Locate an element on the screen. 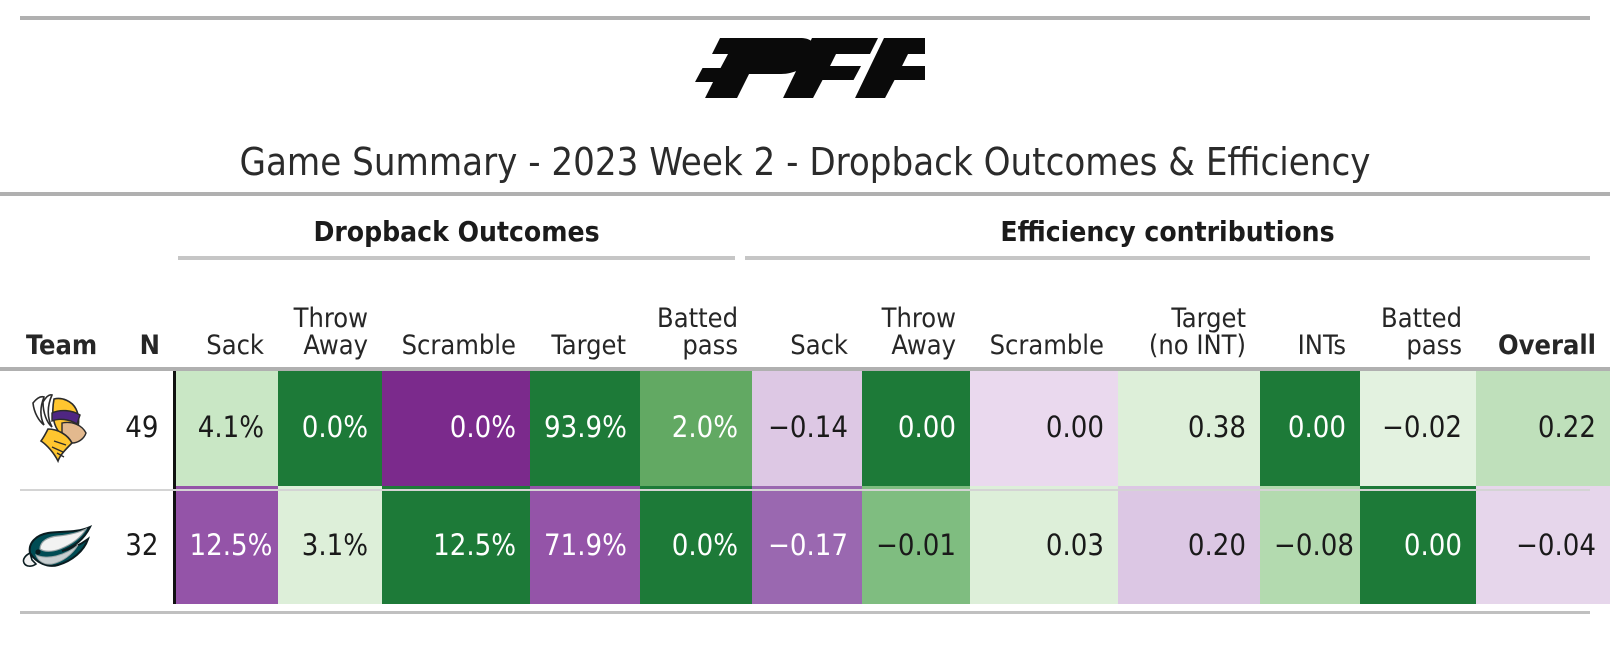 The image size is (1610, 646). stat-cell: 0.03 is located at coordinates (1044, 545).